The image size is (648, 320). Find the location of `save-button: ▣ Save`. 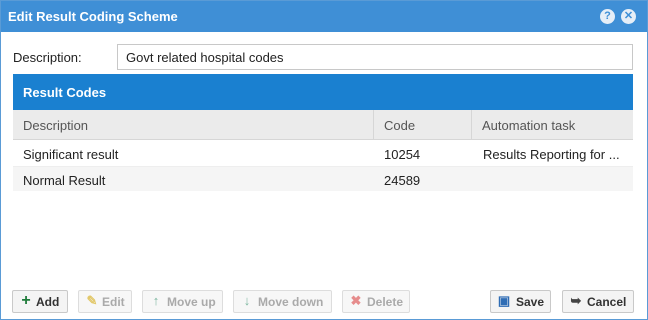

save-button: ▣ Save is located at coordinates (520, 301).